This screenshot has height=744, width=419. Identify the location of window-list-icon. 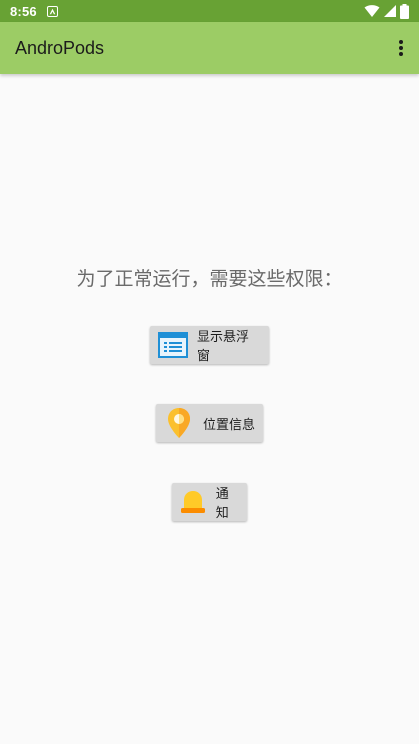
(173, 345).